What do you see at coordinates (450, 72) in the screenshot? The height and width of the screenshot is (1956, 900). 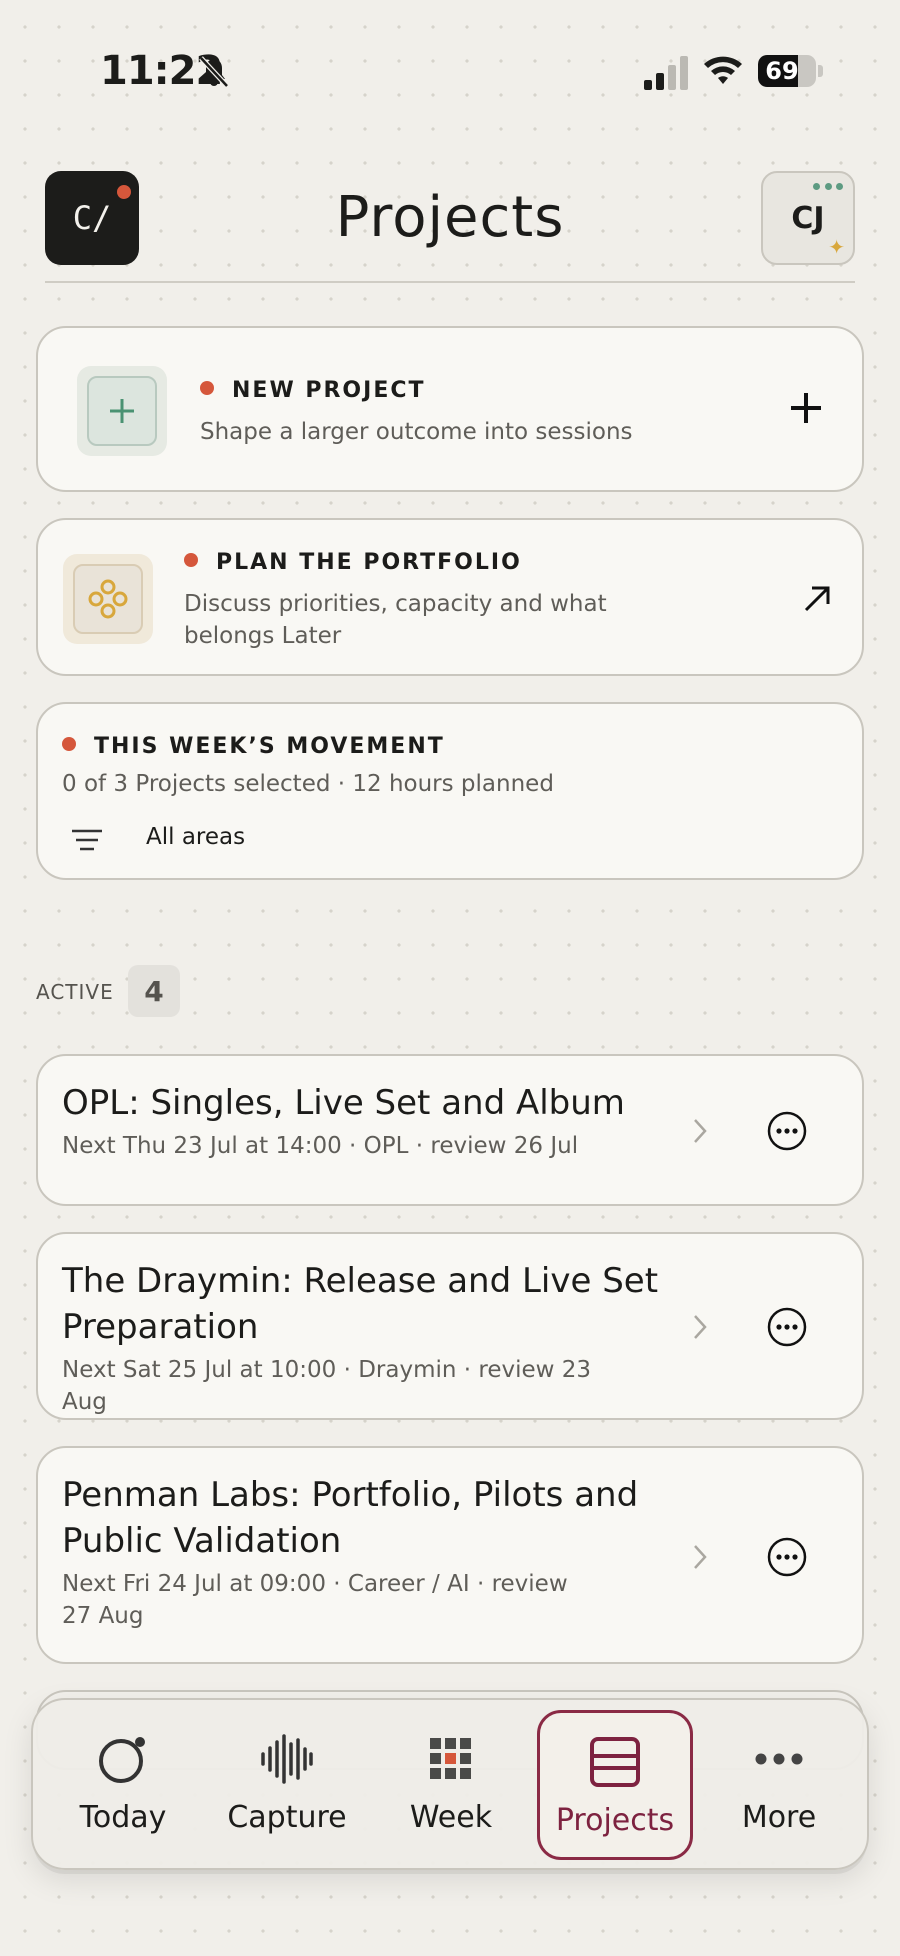 I see `status-bar: 11:22 69` at bounding box center [450, 72].